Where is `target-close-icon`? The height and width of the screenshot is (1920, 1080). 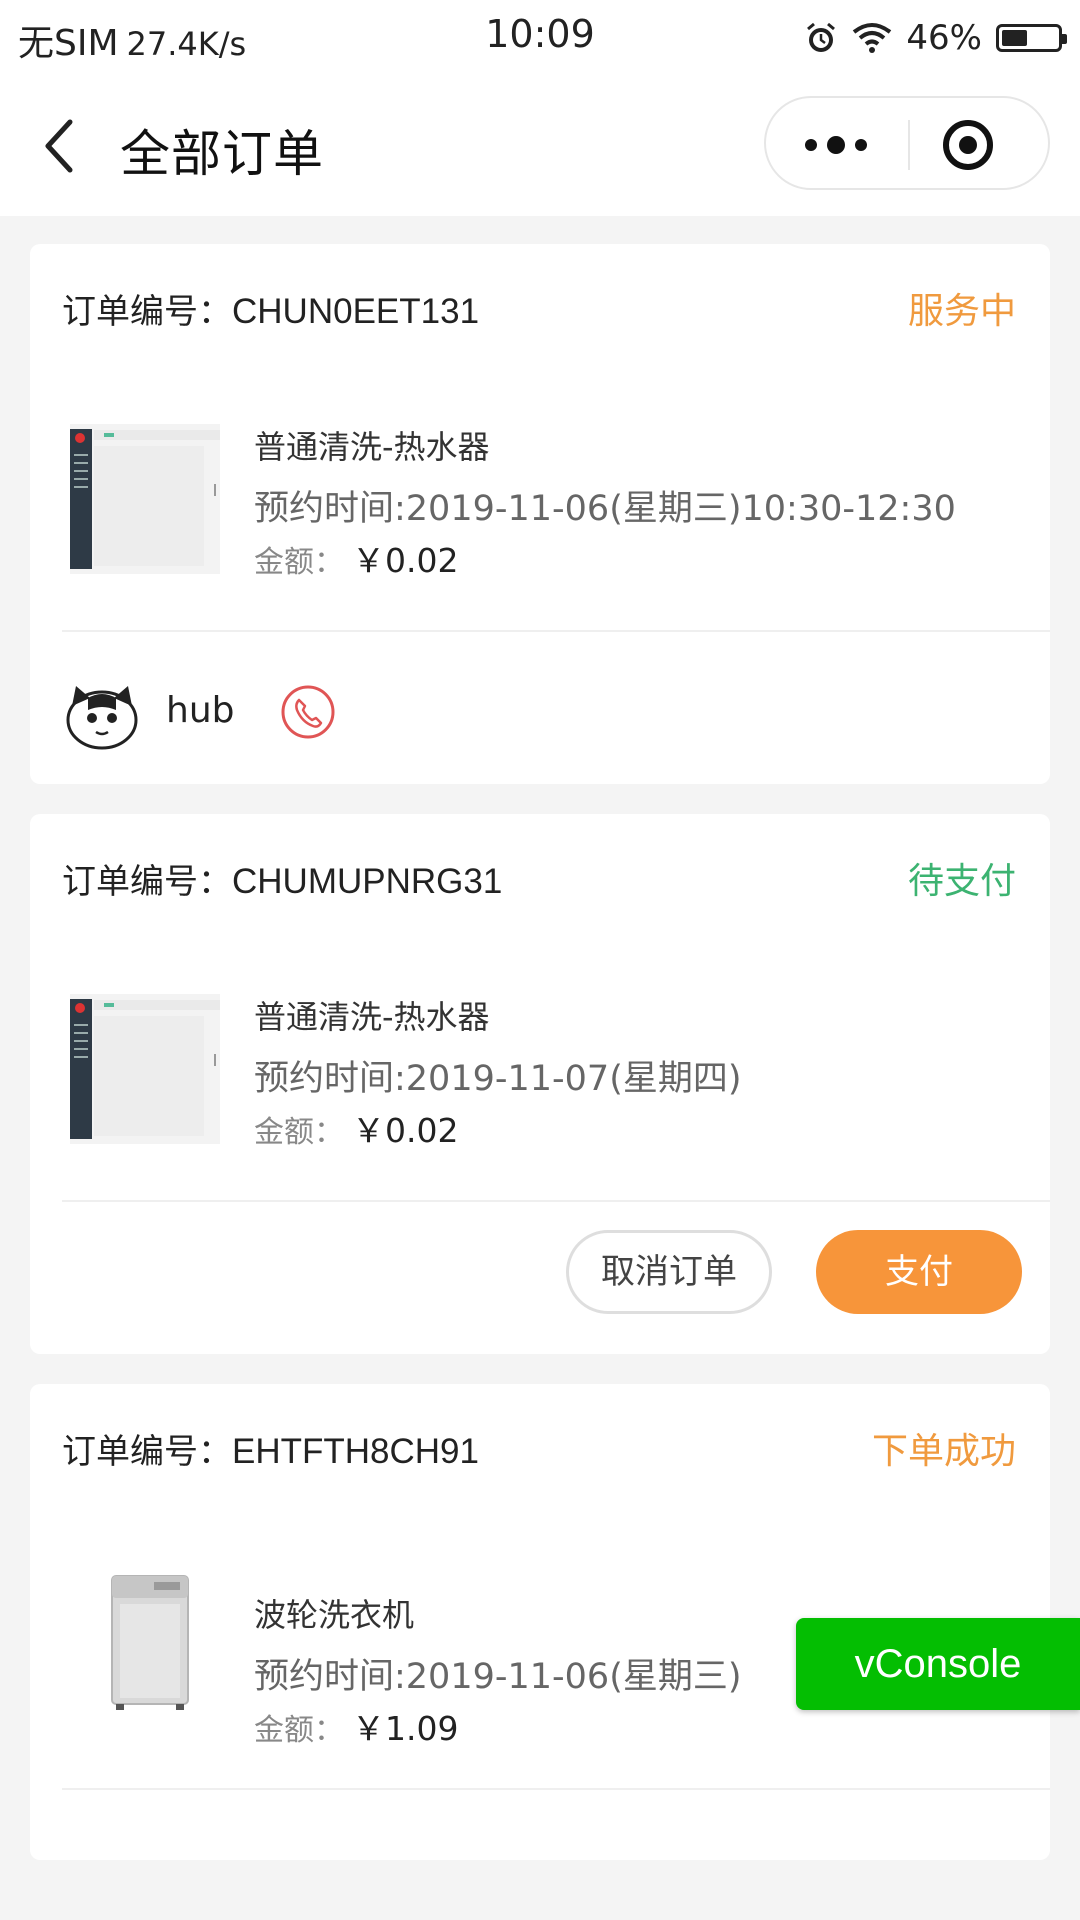 target-close-icon is located at coordinates (968, 145).